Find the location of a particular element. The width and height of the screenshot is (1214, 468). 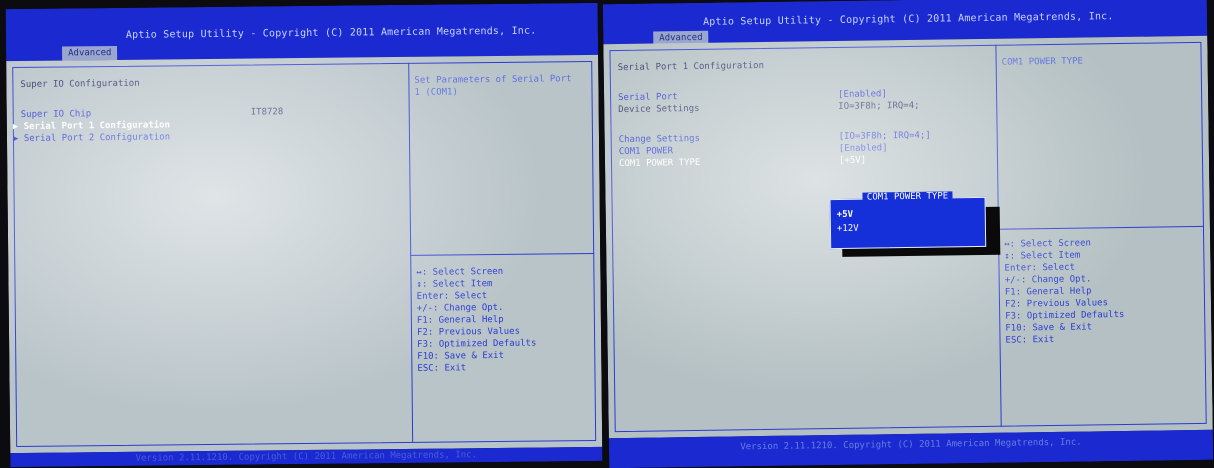

popup-title: COM1 POWER TYPE is located at coordinates (907, 197).